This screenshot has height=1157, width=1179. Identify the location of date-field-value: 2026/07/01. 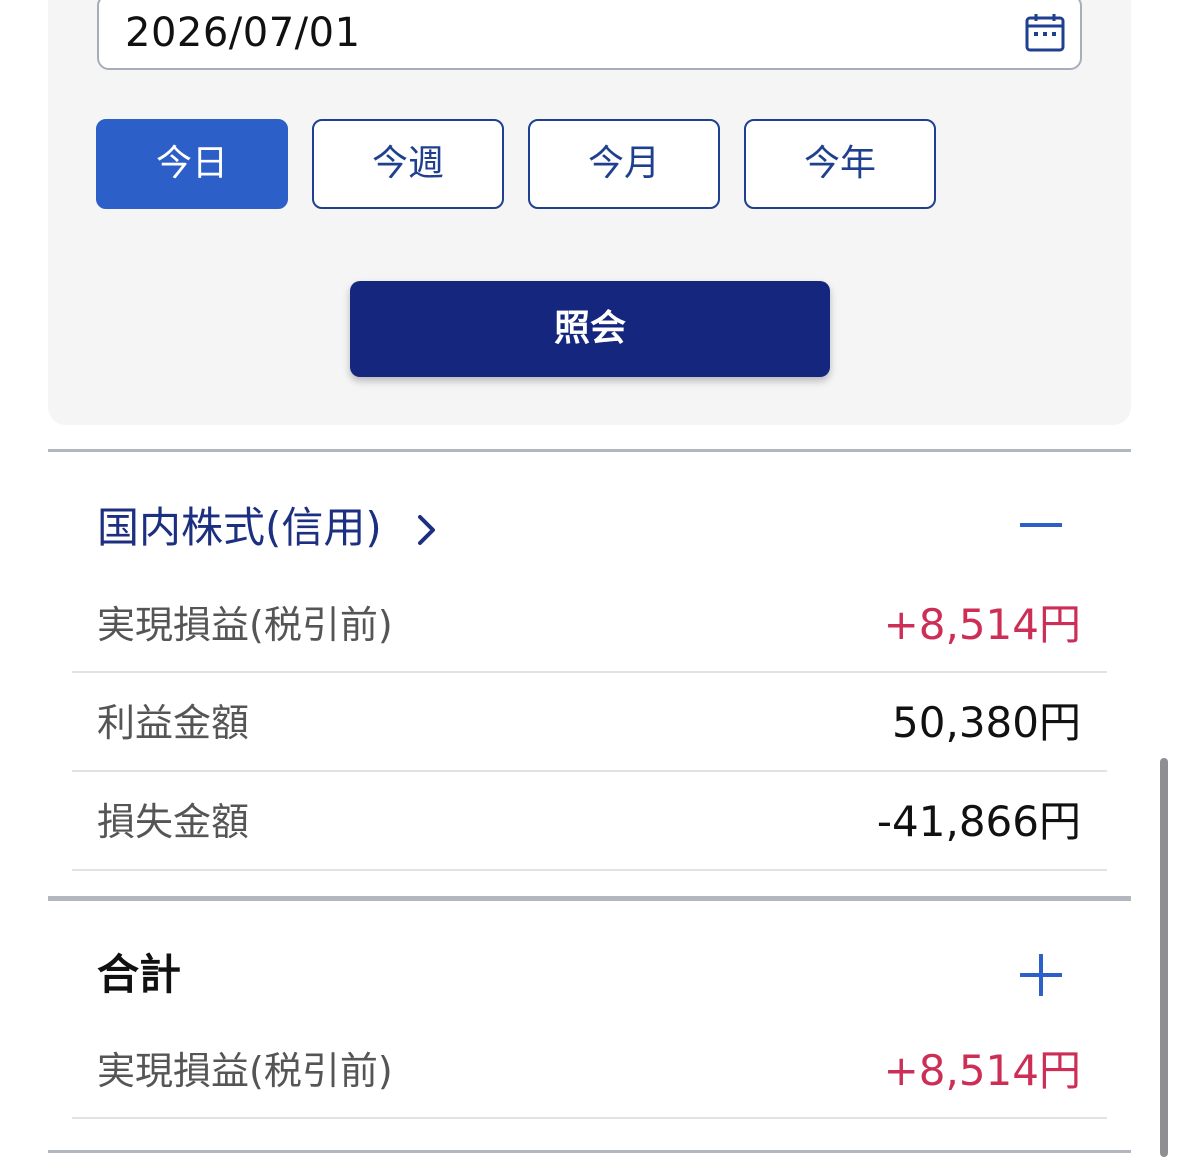
(243, 33).